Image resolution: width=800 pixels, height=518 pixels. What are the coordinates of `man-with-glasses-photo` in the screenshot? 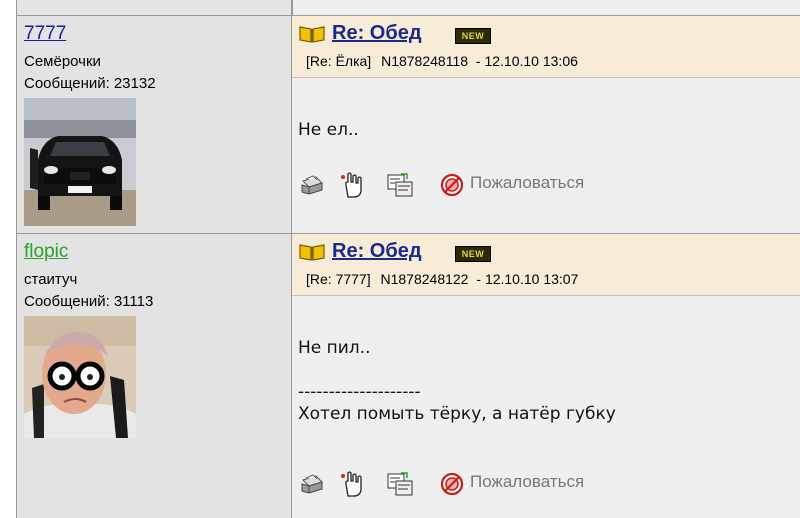 It's located at (80, 377).